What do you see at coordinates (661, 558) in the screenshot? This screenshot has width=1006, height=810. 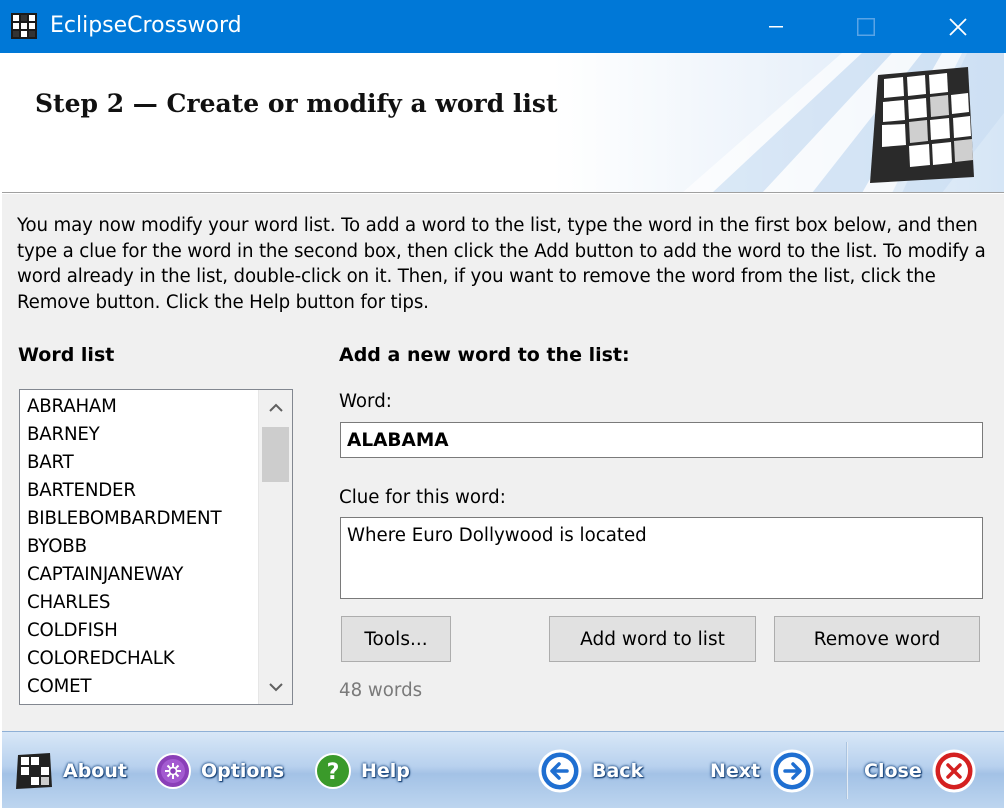 I see `clue-input: Where Euro Dollywood is located` at bounding box center [661, 558].